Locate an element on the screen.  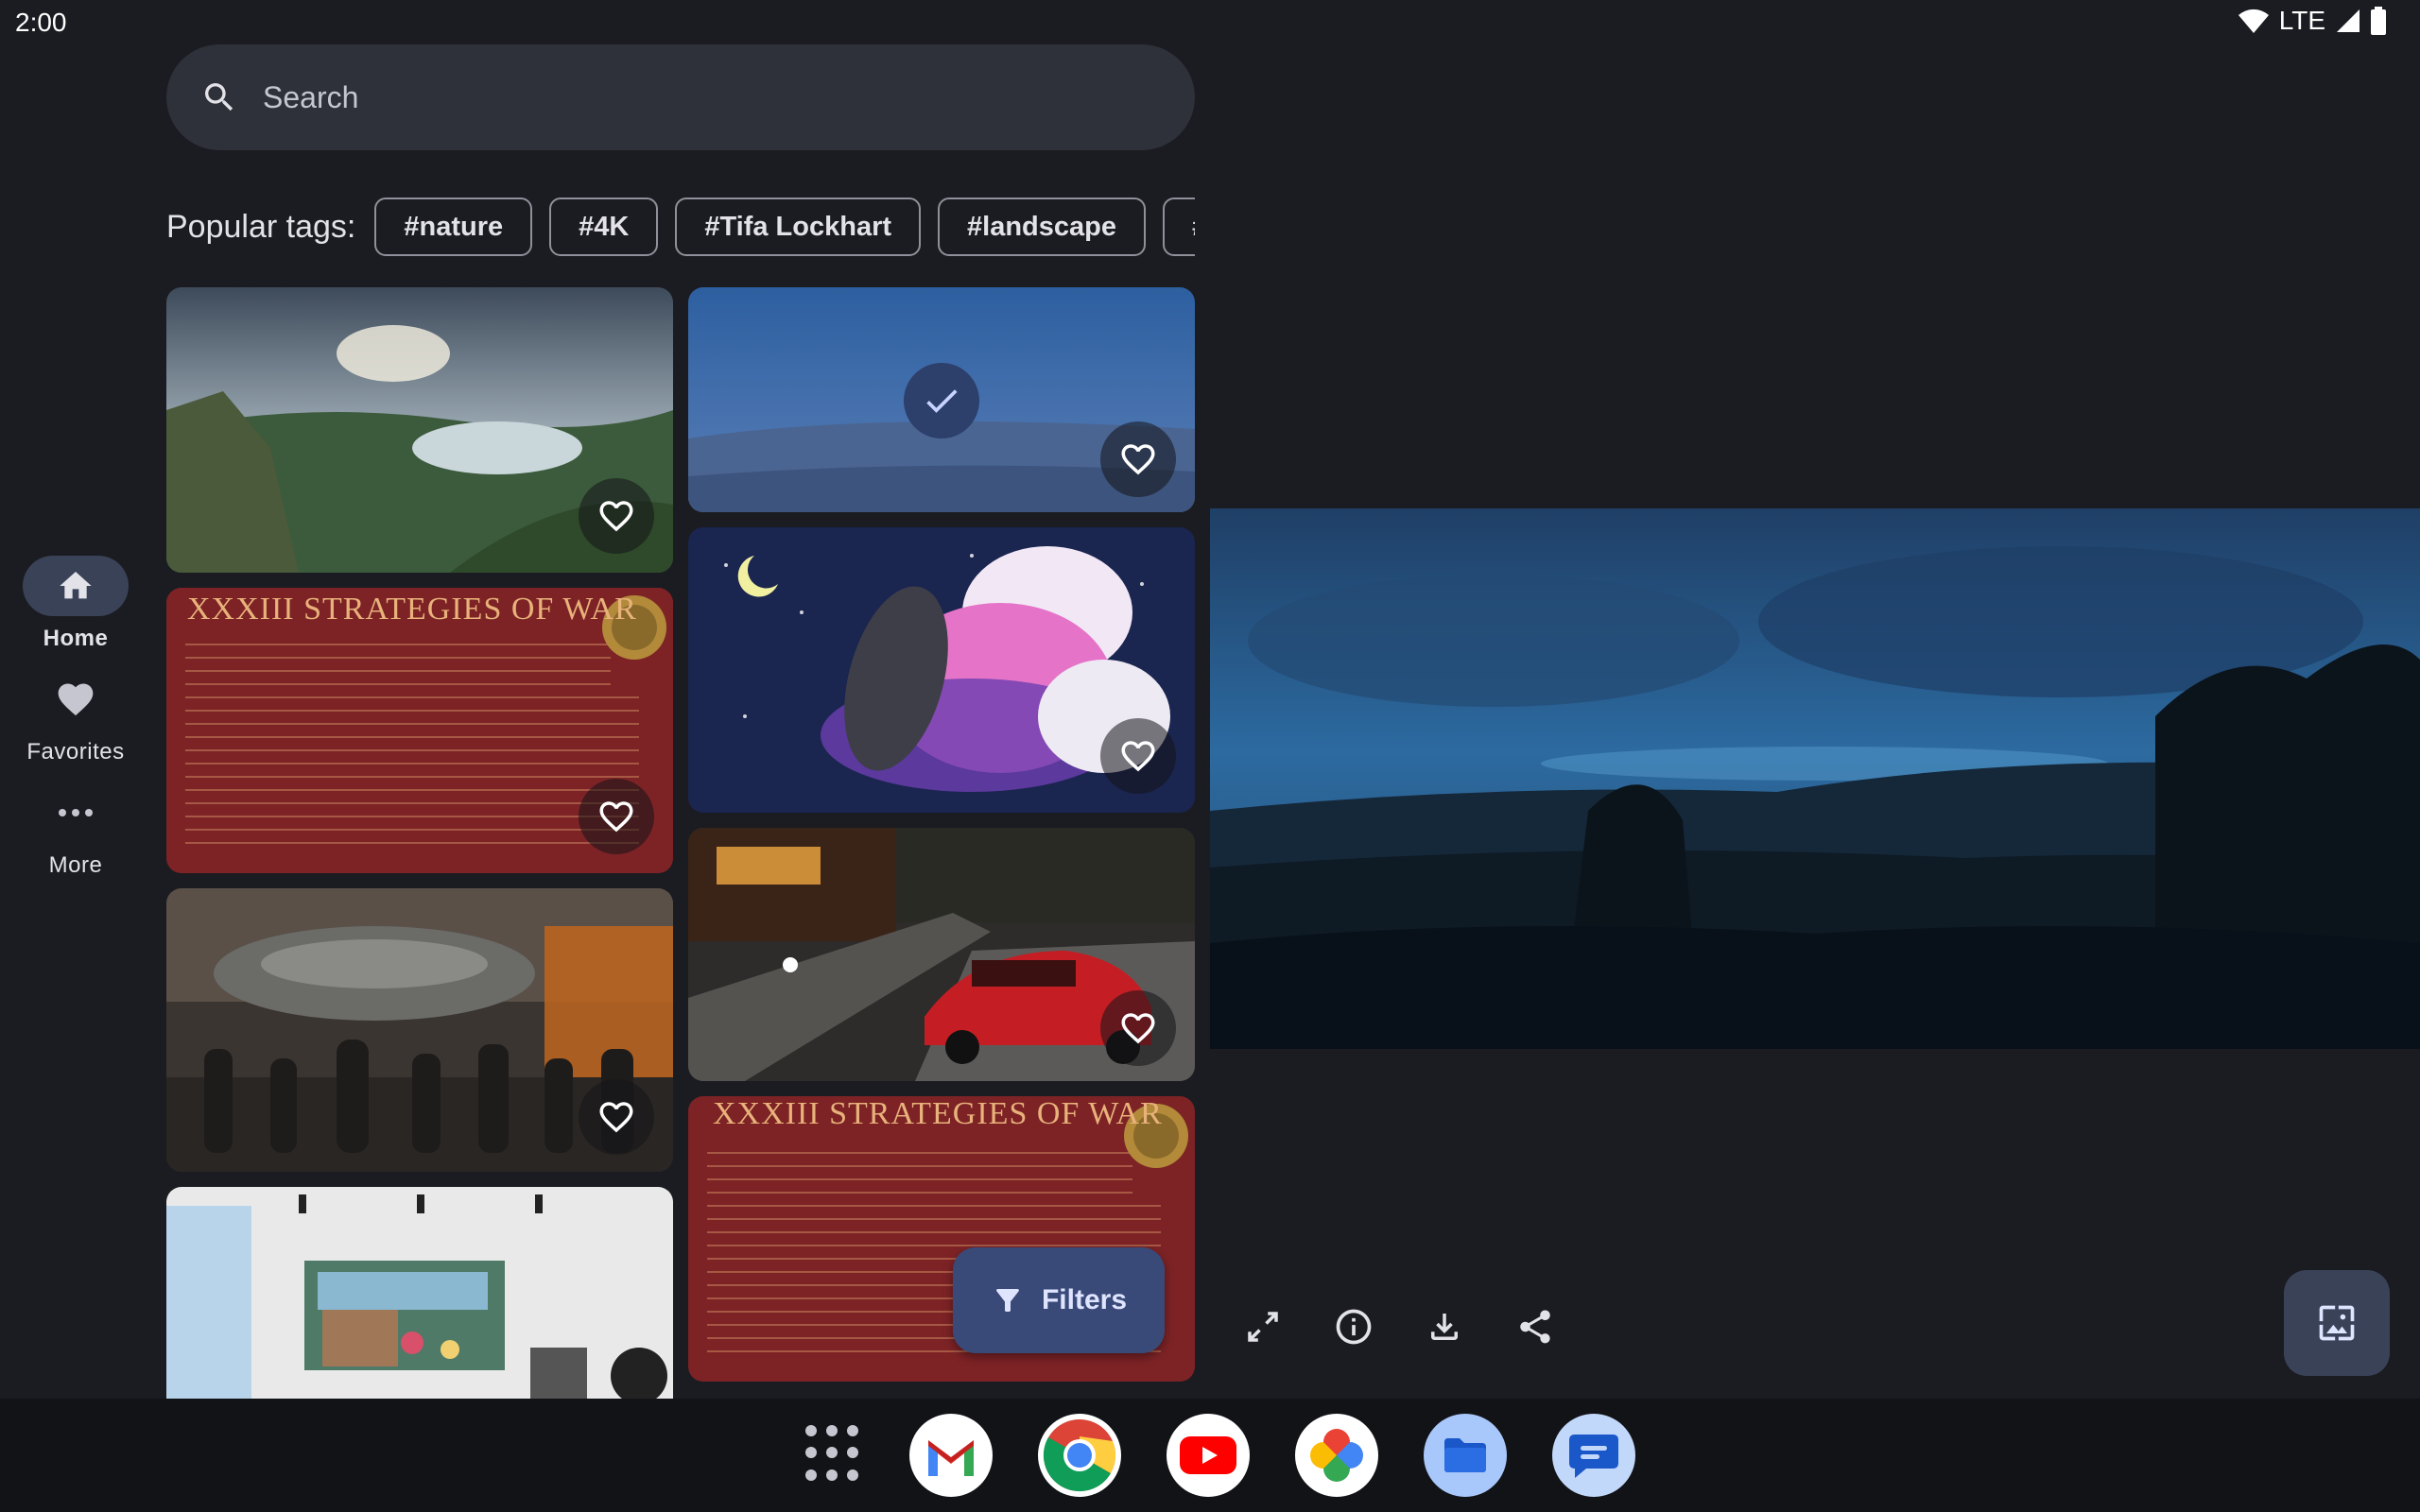
home-icon is located at coordinates (76, 585).